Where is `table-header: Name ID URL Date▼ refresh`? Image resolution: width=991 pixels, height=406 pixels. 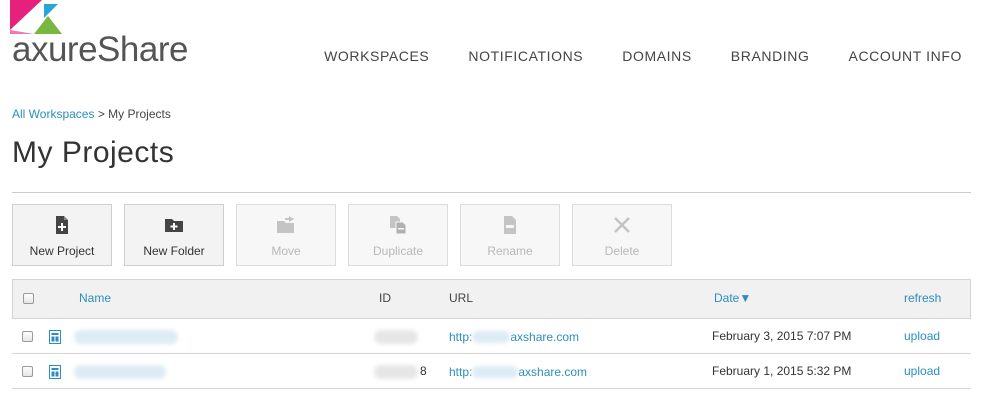 table-header: Name ID URL Date▼ refresh is located at coordinates (491, 299).